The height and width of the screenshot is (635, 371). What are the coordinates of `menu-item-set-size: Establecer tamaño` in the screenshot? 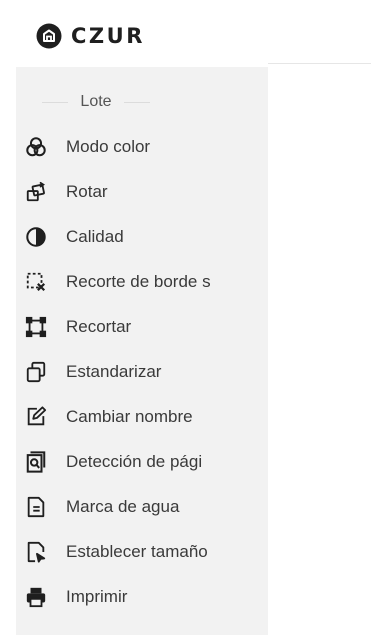 It's located at (146, 552).